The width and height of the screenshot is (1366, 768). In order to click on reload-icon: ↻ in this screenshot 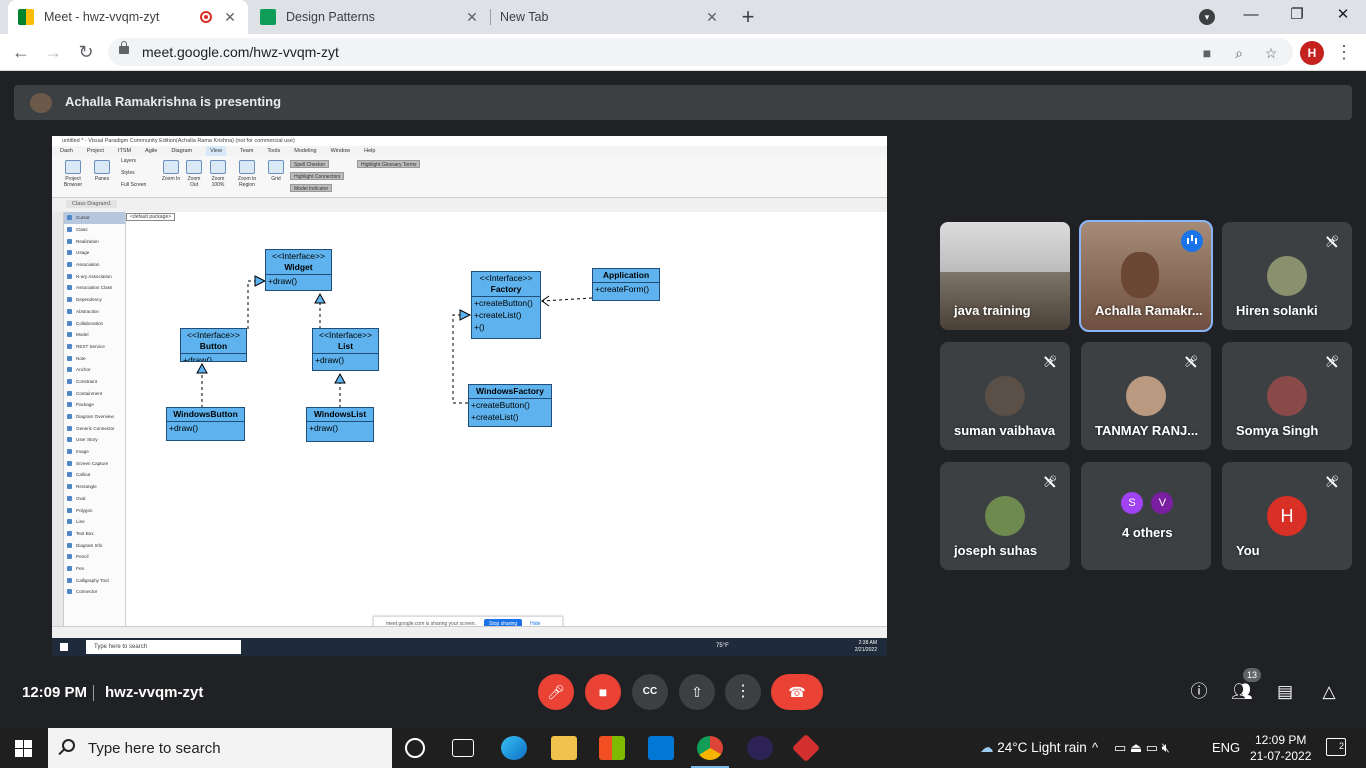, I will do `click(86, 52)`.